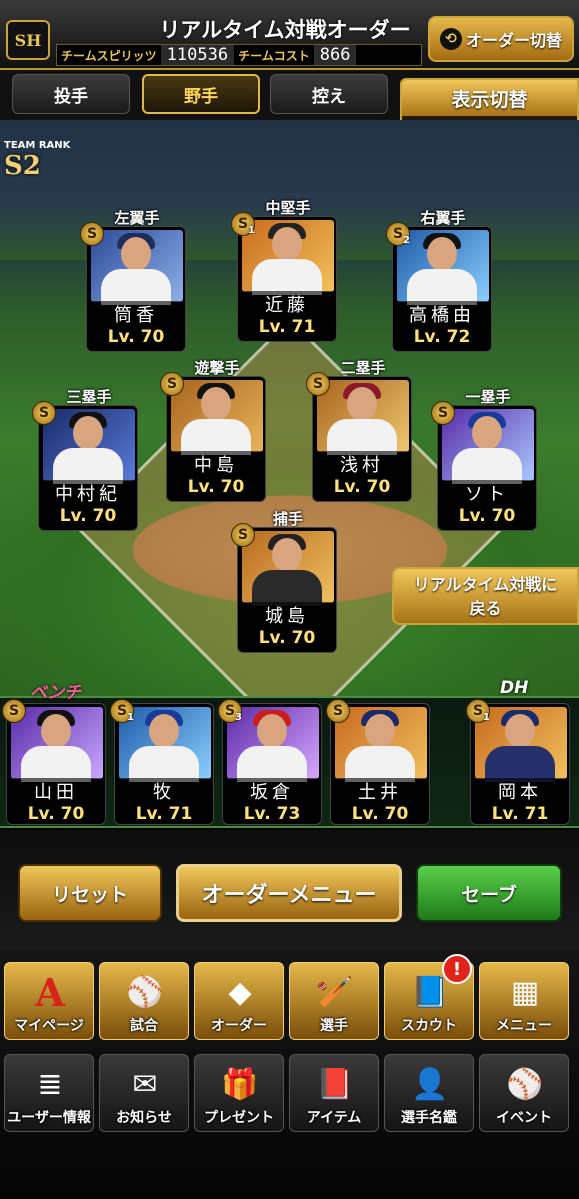 This screenshot has width=579, height=1199. I want to click on nav-present: 🎁 プレゼント, so click(239, 1093).